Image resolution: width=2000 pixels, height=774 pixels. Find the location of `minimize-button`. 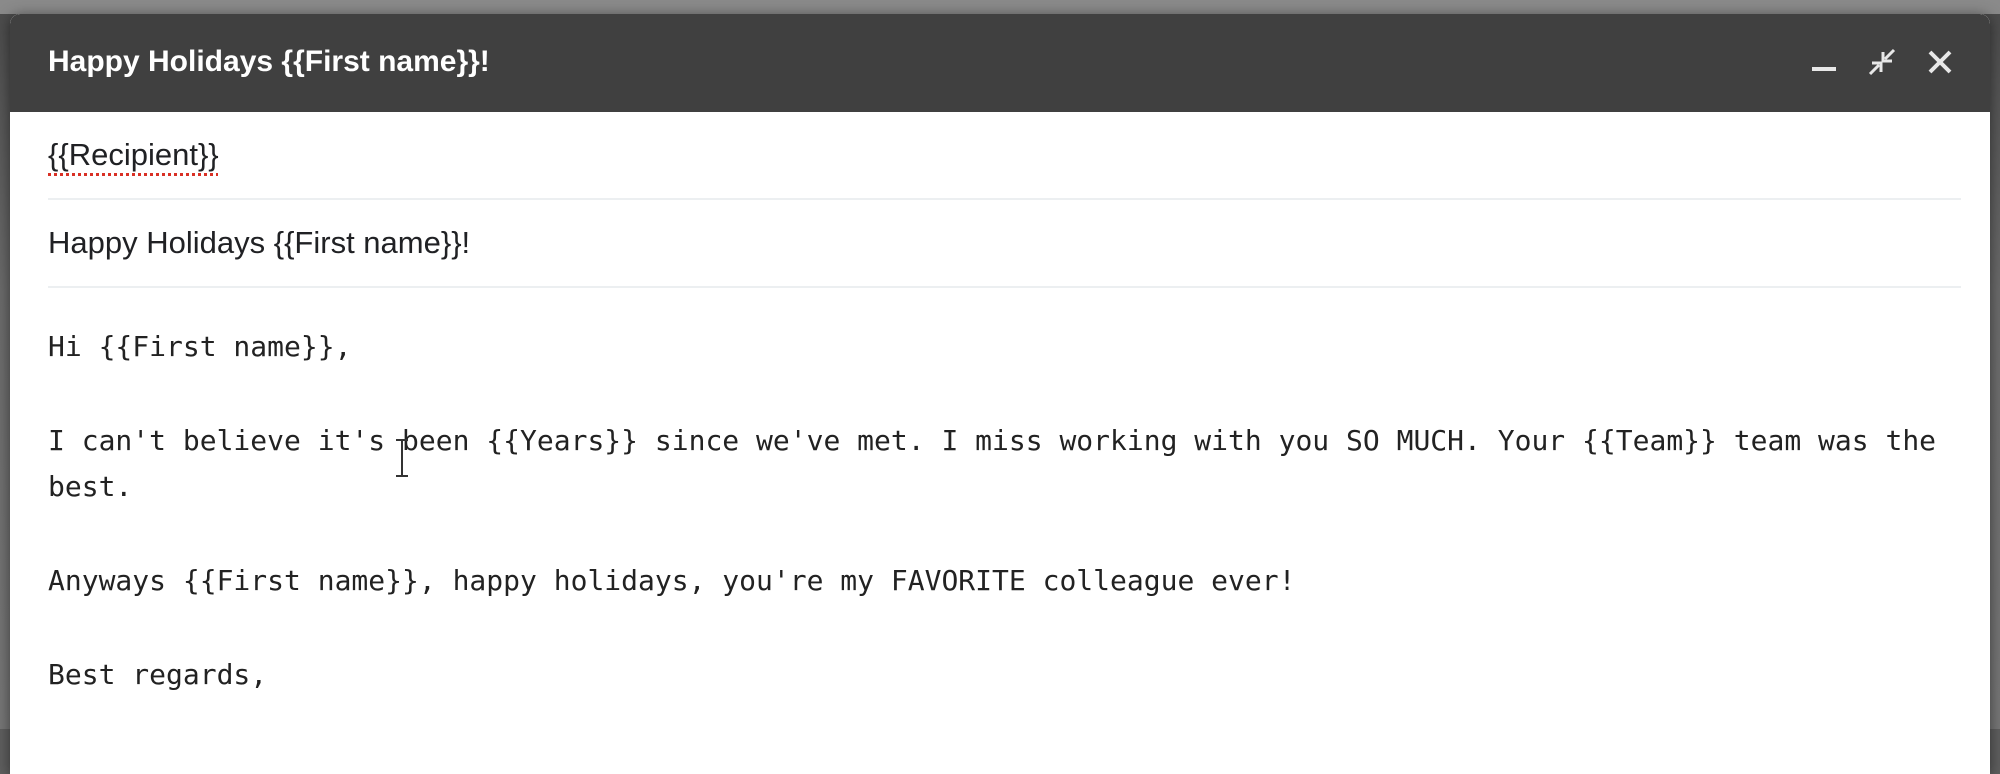

minimize-button is located at coordinates (1824, 62).